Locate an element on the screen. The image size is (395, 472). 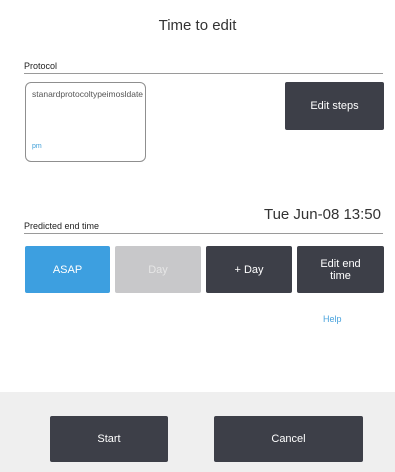
help-link: Help is located at coordinates (332, 319).